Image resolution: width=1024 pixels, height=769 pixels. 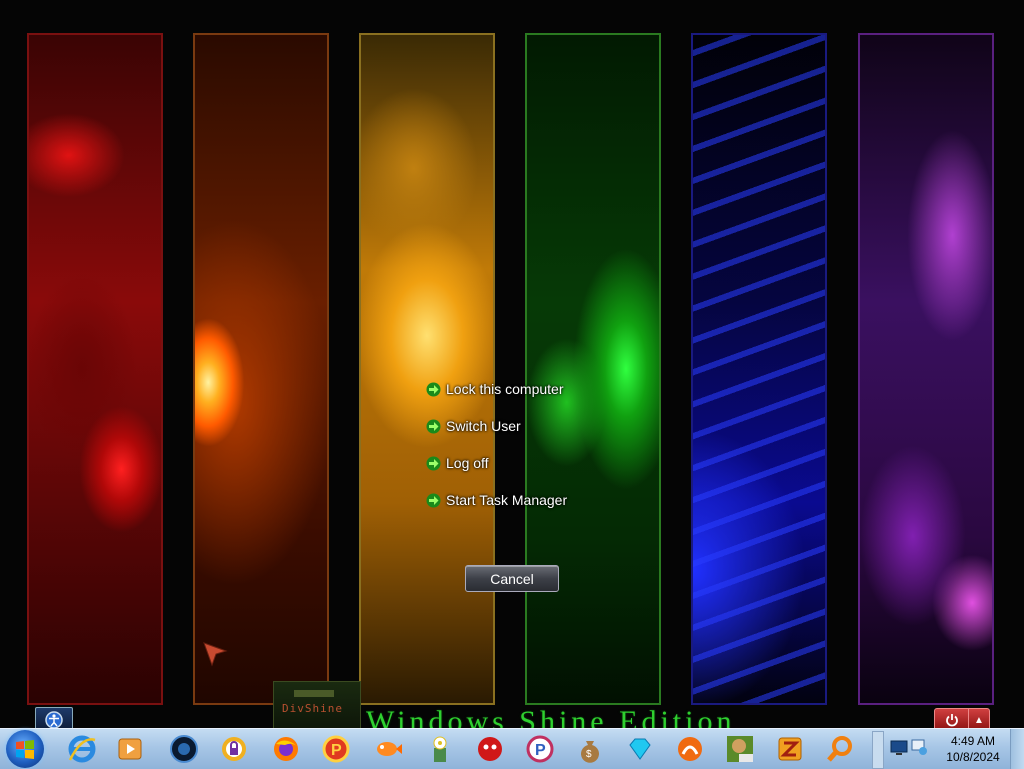 I want to click on start-task-manager-option: Start Task Manager, so click(x=496, y=500).